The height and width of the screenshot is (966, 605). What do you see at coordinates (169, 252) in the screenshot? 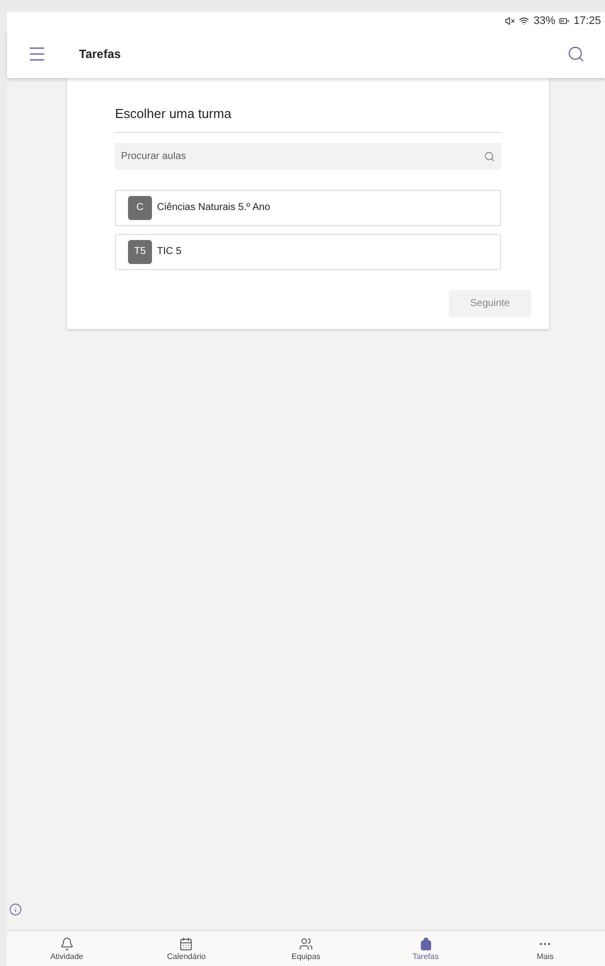
I see `class-name: TIC 5` at bounding box center [169, 252].